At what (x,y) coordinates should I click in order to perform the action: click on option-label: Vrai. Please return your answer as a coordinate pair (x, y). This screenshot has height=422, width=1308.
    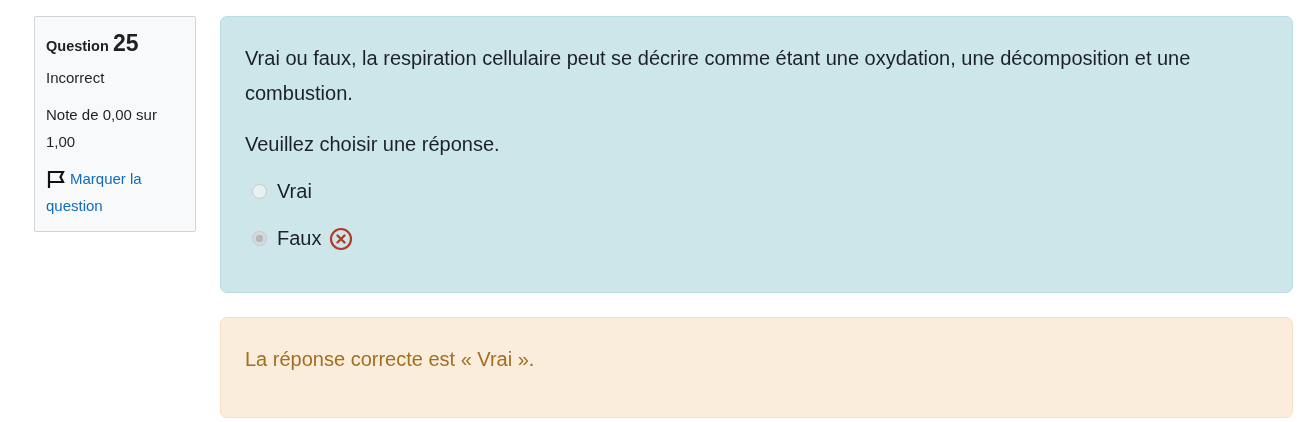
    Looking at the image, I should click on (294, 191).